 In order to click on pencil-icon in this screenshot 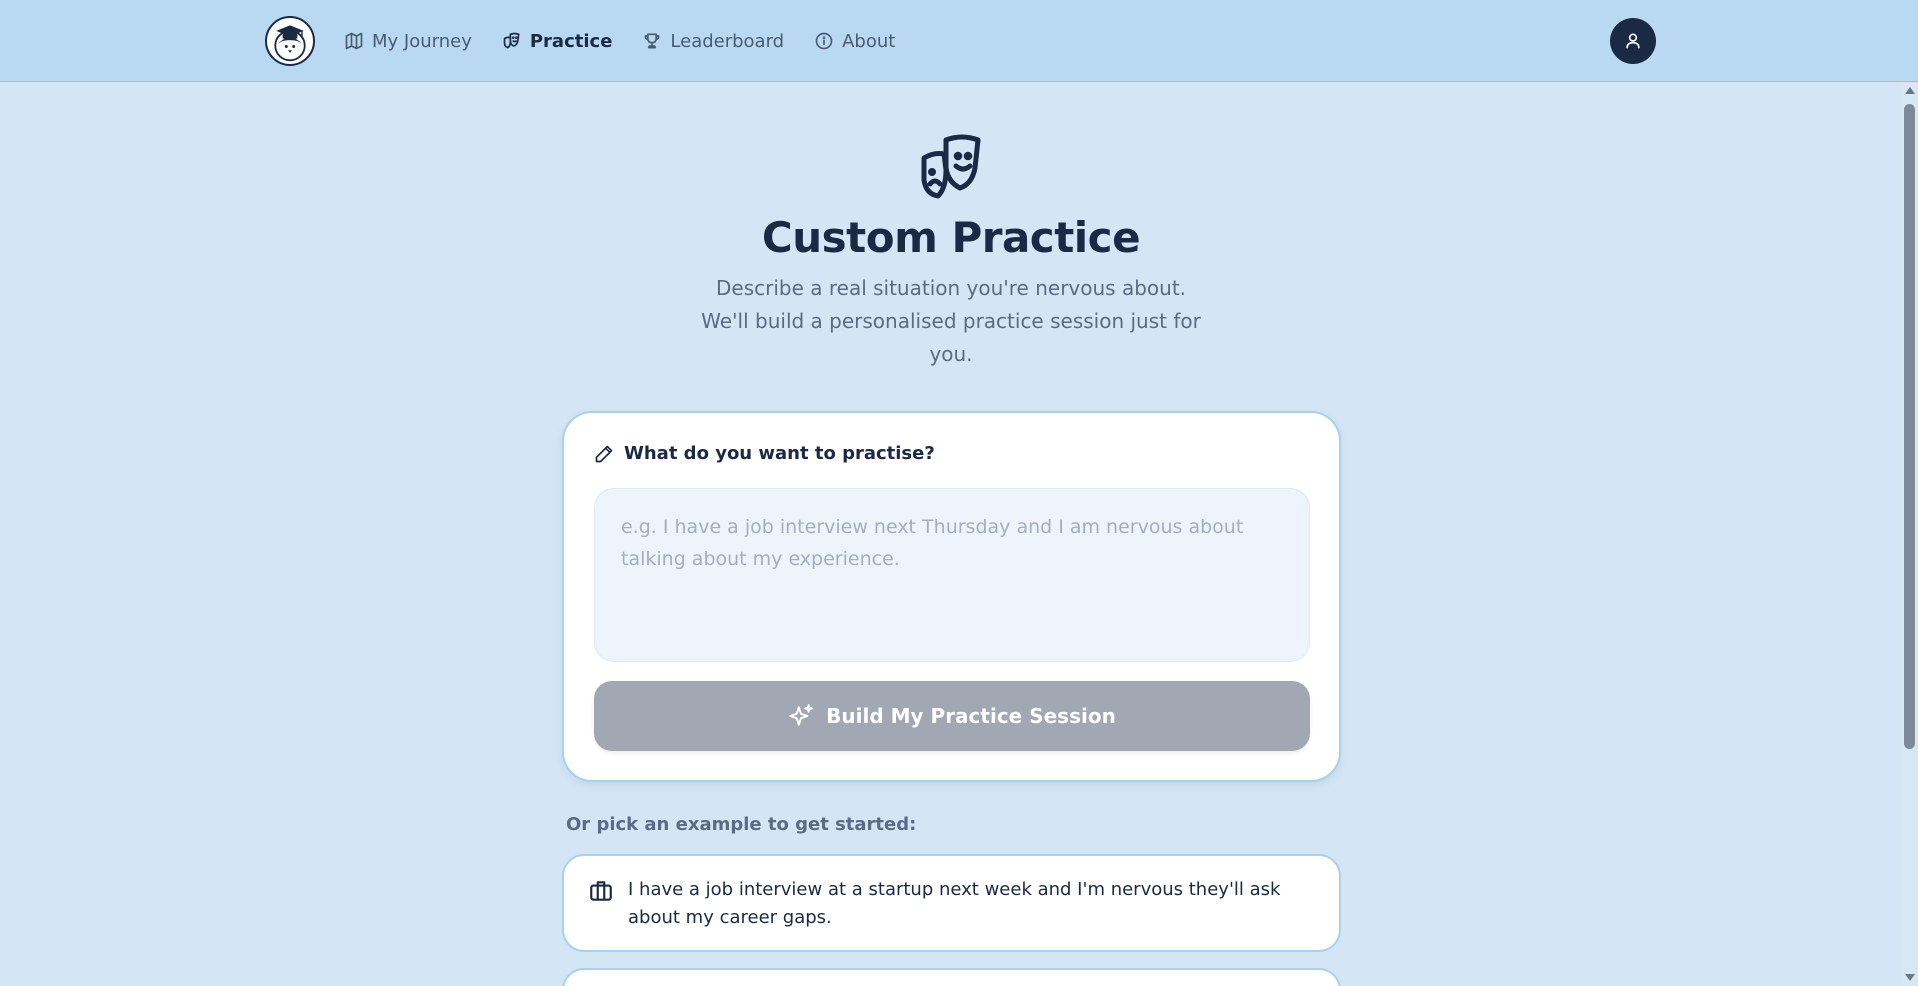, I will do `click(604, 453)`.